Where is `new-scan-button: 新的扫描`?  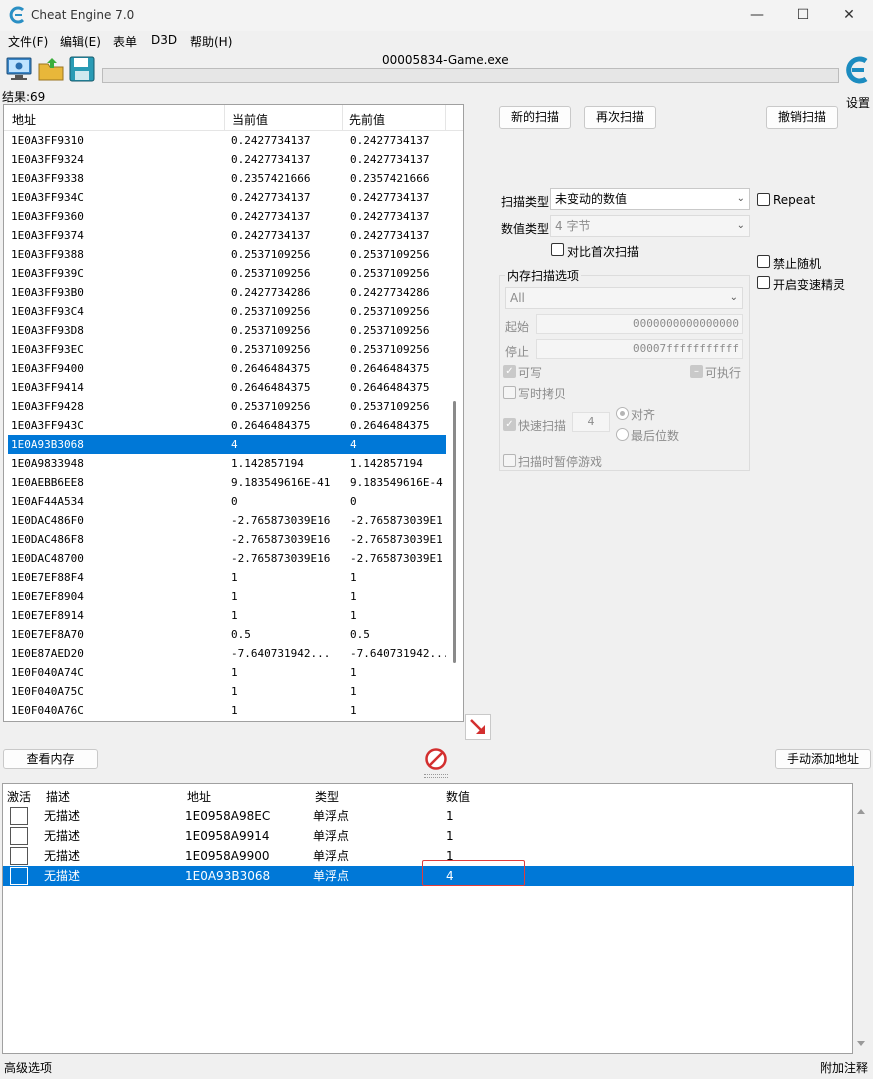
new-scan-button: 新的扫描 is located at coordinates (535, 117).